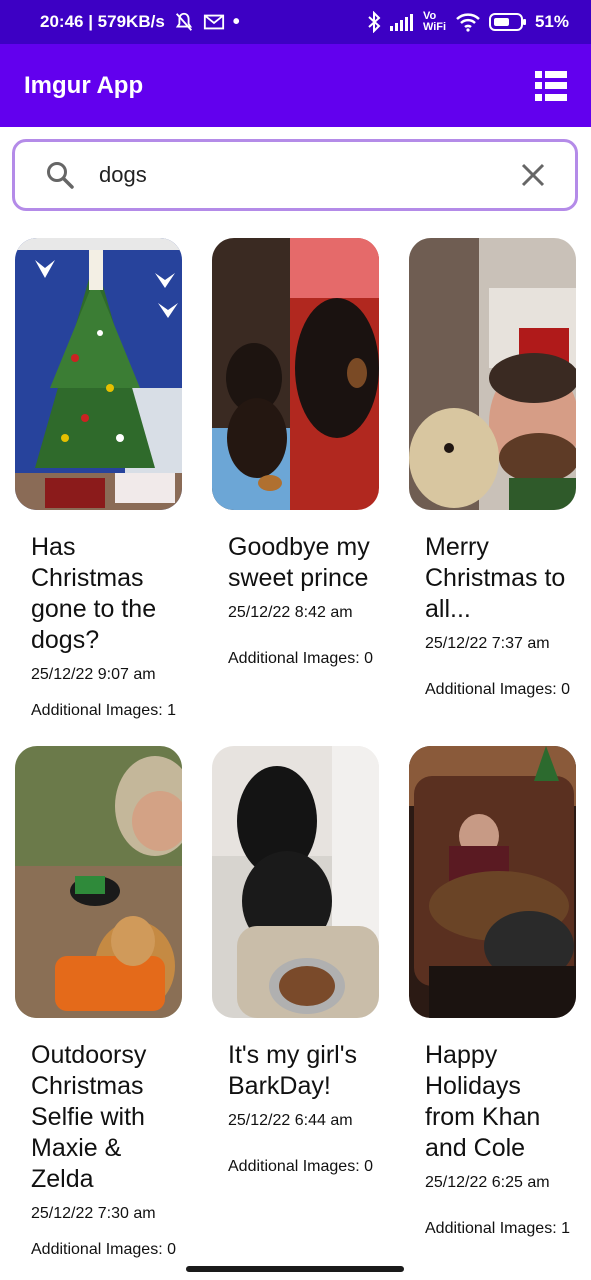 This screenshot has width=591, height=1280. I want to click on search-icon, so click(60, 175).